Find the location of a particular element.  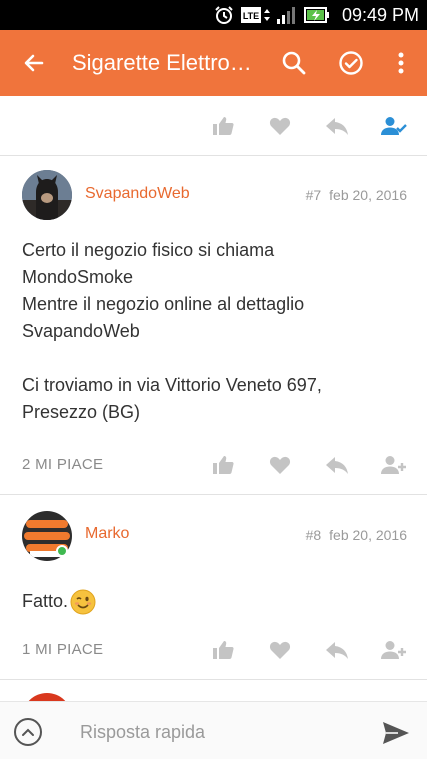

mark-read-button is located at coordinates (351, 63).